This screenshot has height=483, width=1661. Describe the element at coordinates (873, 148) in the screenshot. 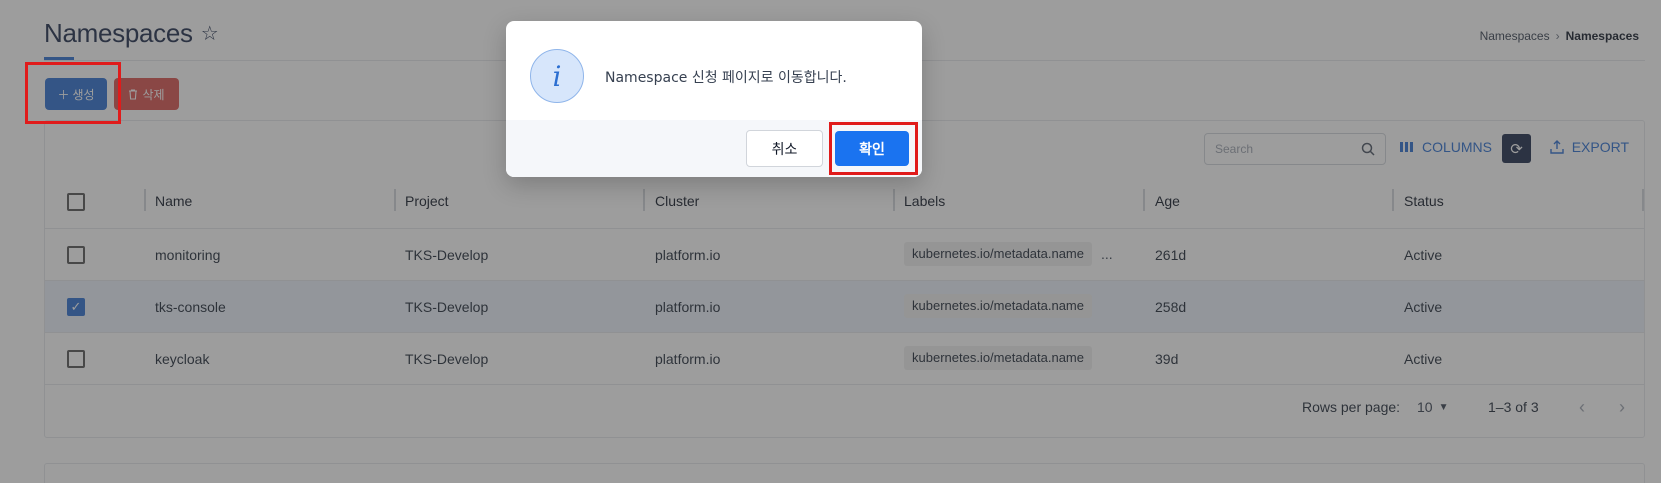

I see `highlight-confirm-button` at that location.